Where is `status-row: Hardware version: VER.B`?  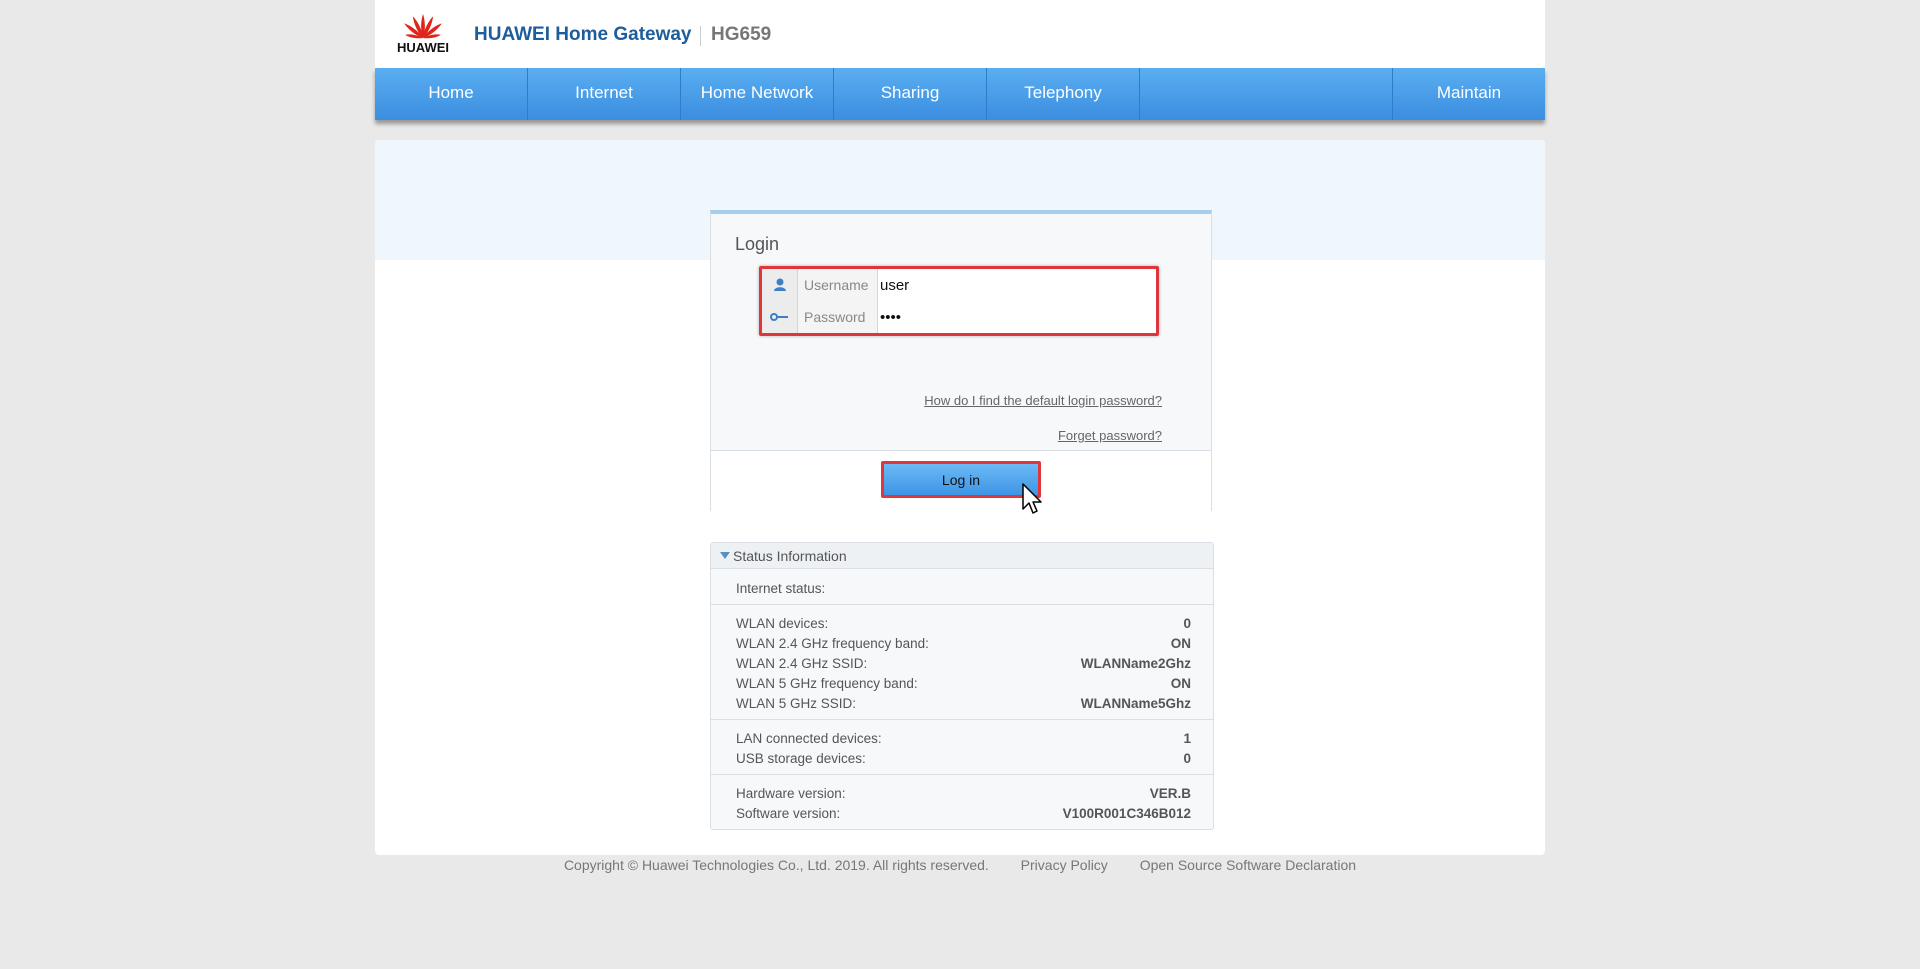 status-row: Hardware version: VER.B is located at coordinates (963, 796).